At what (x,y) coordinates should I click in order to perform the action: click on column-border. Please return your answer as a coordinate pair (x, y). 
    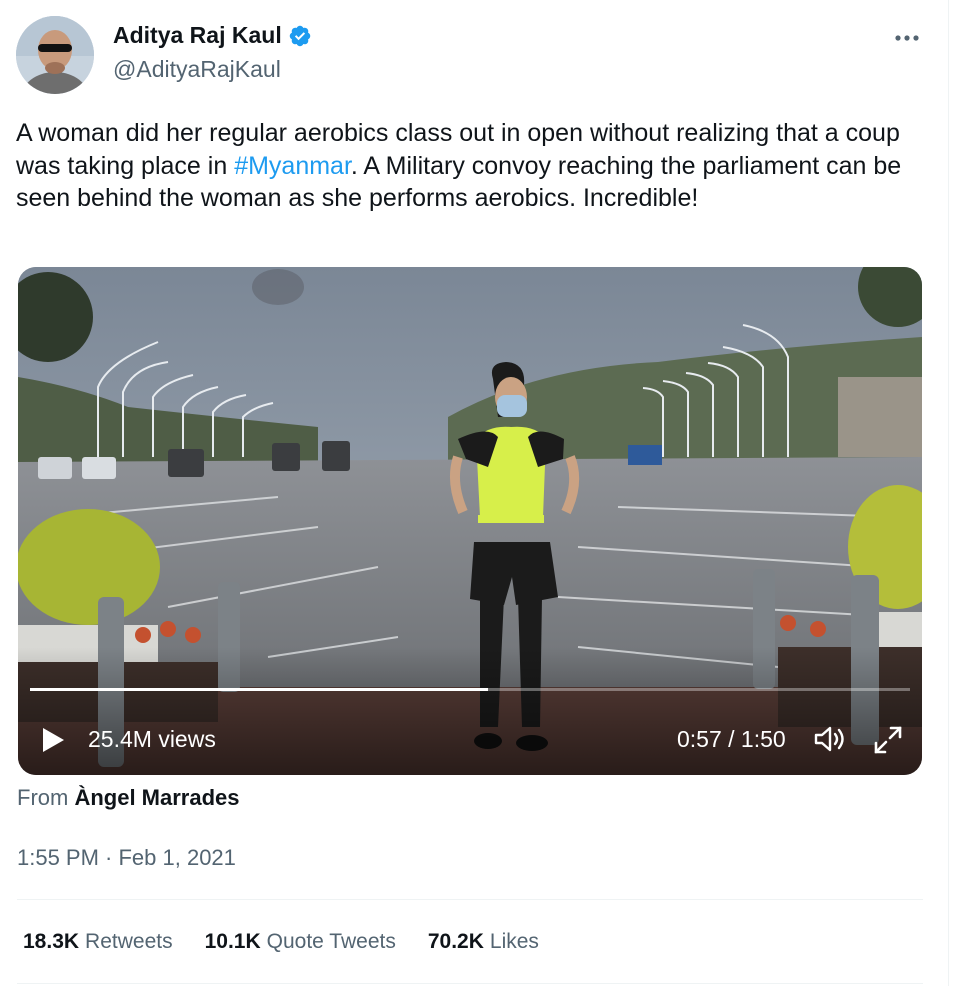
    Looking at the image, I should click on (948, 493).